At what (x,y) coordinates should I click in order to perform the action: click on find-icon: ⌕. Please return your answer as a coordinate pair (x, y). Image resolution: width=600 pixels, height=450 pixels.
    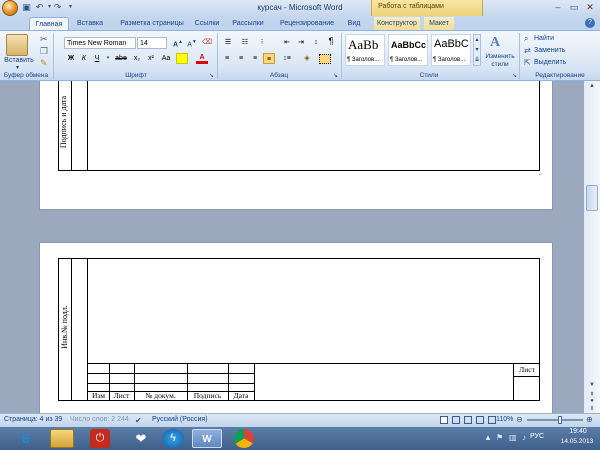
    Looking at the image, I should click on (526, 39).